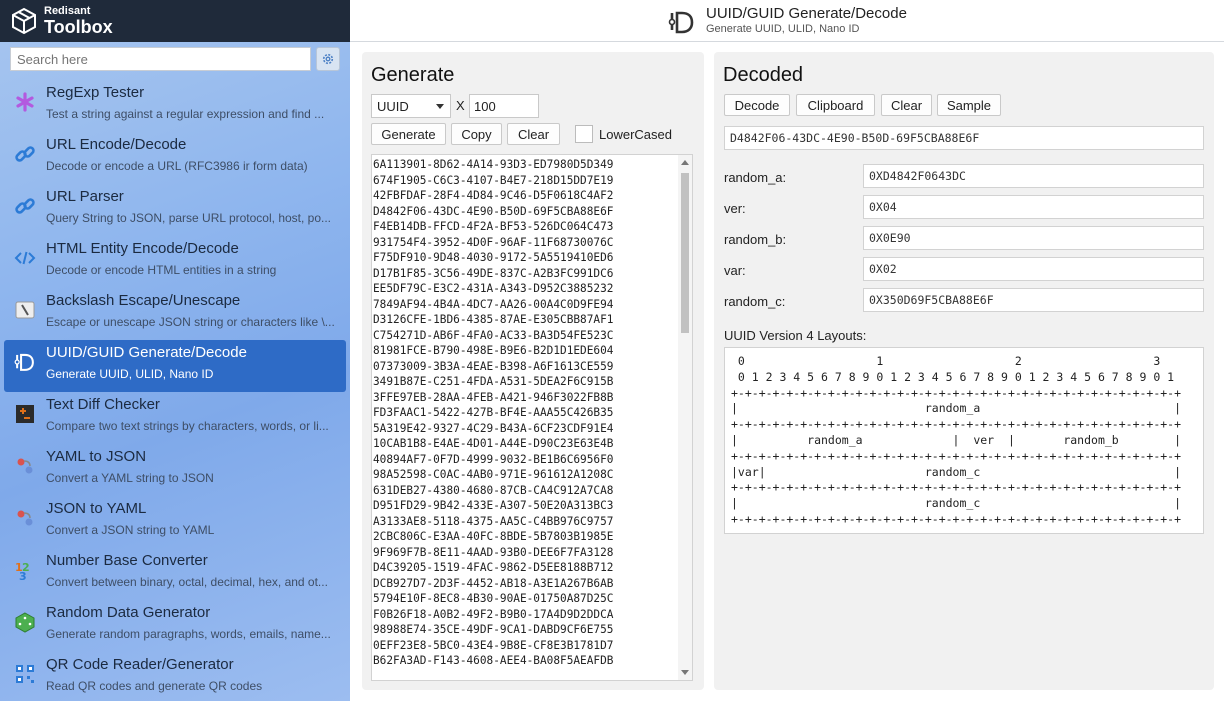 The image size is (1224, 701). I want to click on random-c-label: random_c:, so click(755, 301).